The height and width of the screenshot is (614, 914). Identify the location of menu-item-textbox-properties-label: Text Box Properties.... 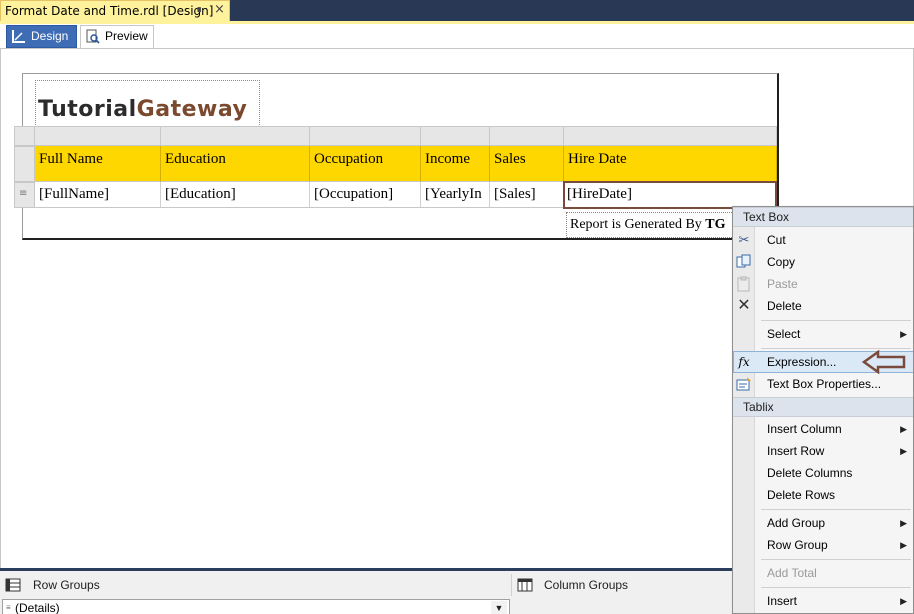
(824, 384).